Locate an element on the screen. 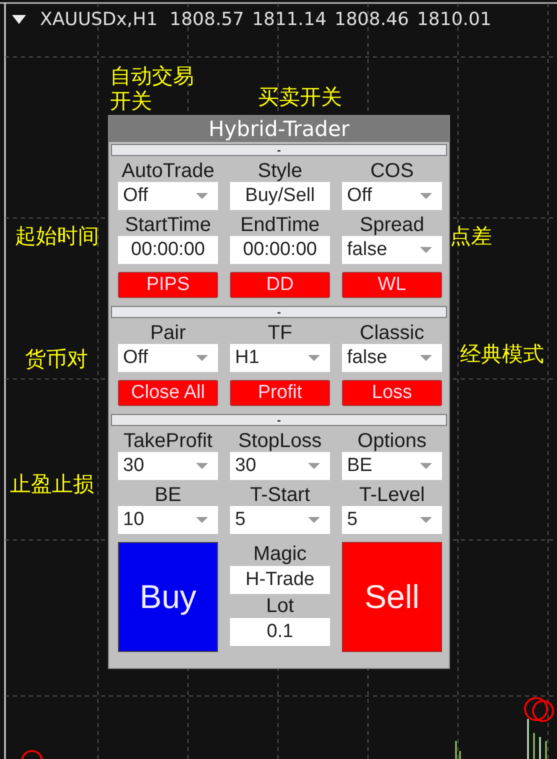 The width and height of the screenshot is (557, 759). price-value: 1808.57 is located at coordinates (207, 19).